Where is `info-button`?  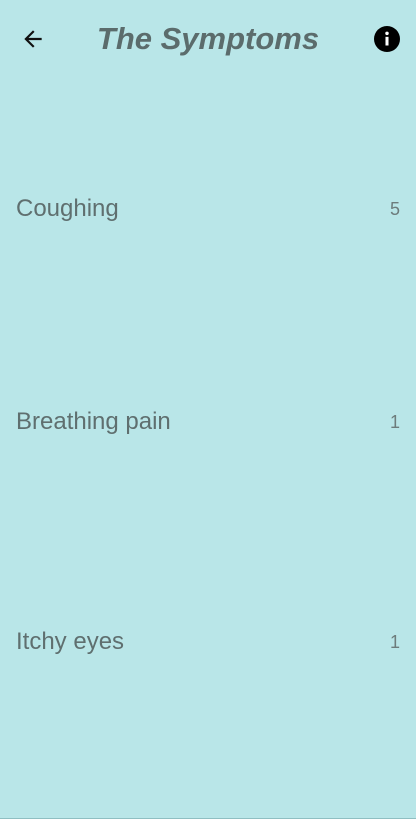 info-button is located at coordinates (387, 39).